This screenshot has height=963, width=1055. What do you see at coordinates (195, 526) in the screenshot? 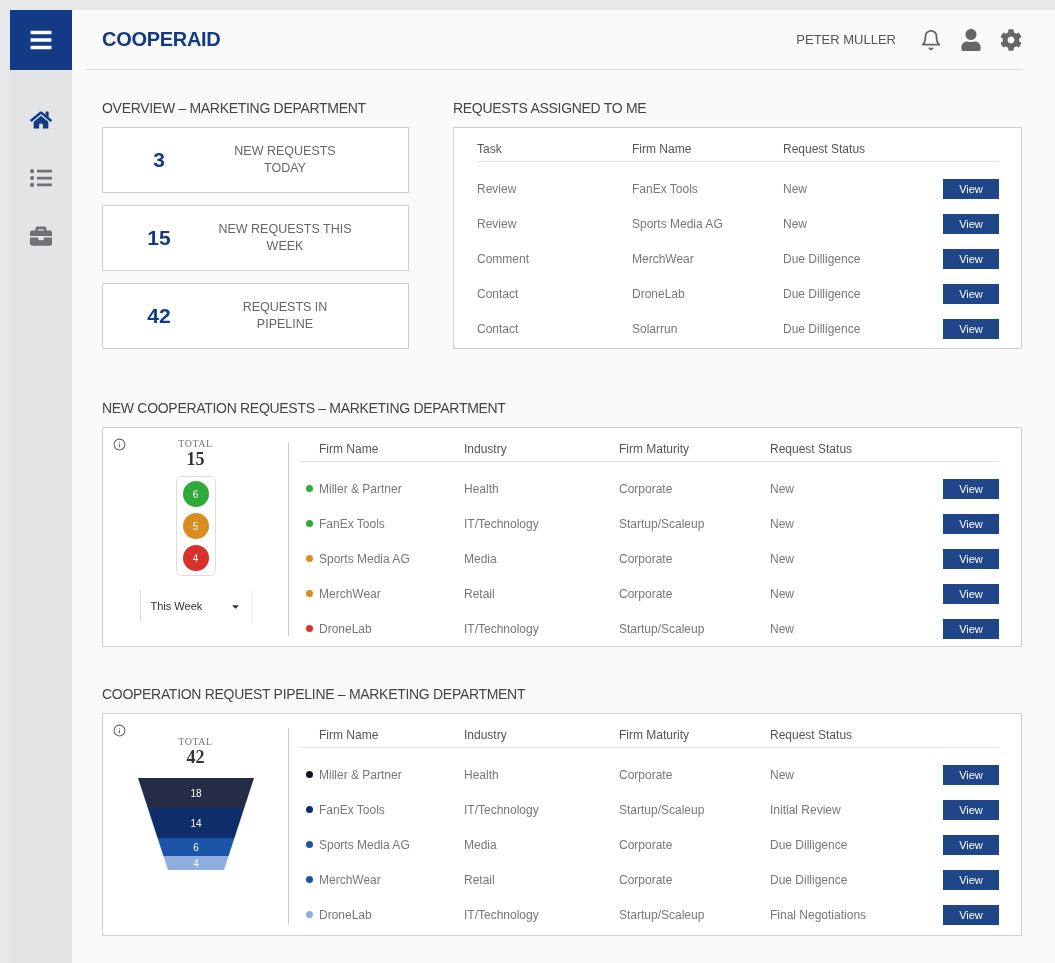
I see `light-count: 5` at bounding box center [195, 526].